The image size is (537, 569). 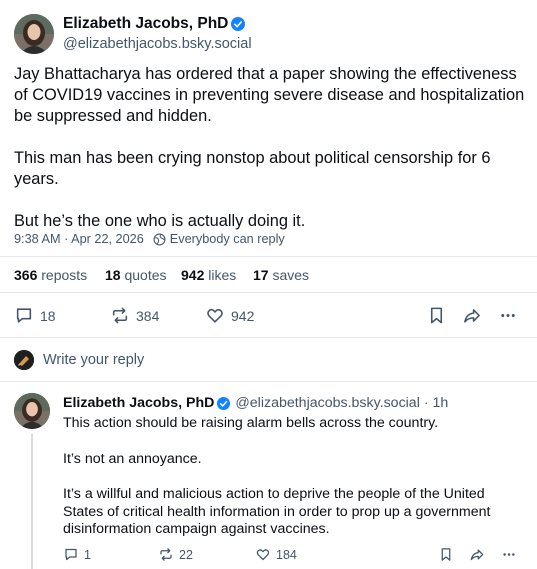 What do you see at coordinates (436, 403) in the screenshot?
I see `reply-age: · 1h` at bounding box center [436, 403].